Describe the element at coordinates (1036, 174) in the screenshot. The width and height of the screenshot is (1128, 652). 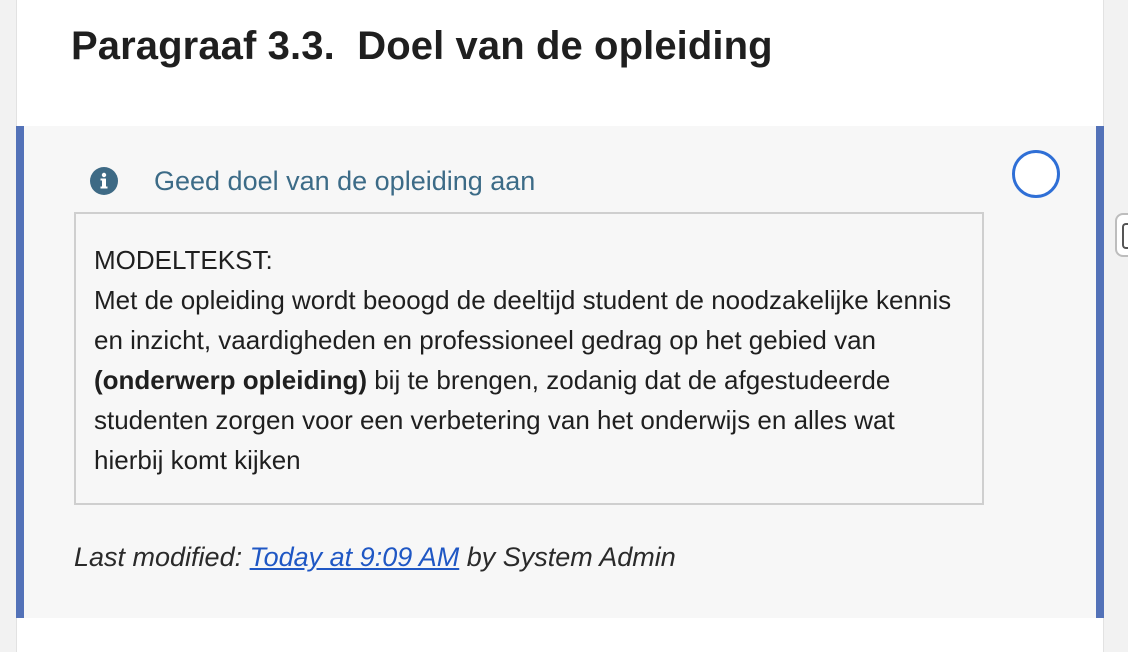
I see `status-circle-toggle` at that location.